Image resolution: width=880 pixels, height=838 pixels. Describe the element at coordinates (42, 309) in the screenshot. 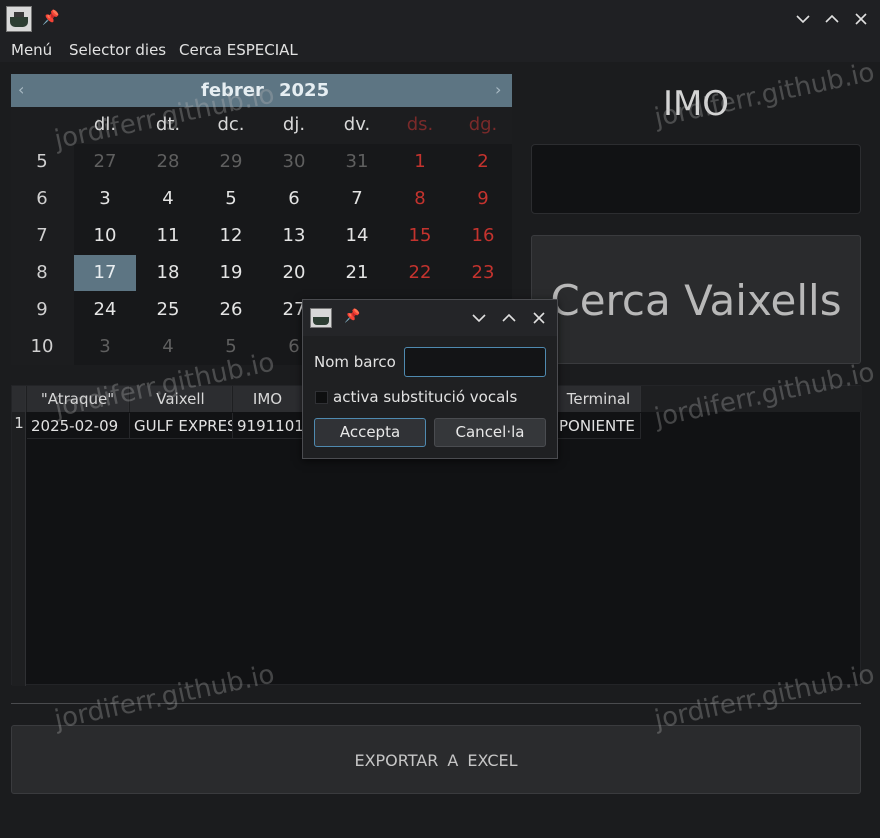

I see `week-number: 9` at that location.